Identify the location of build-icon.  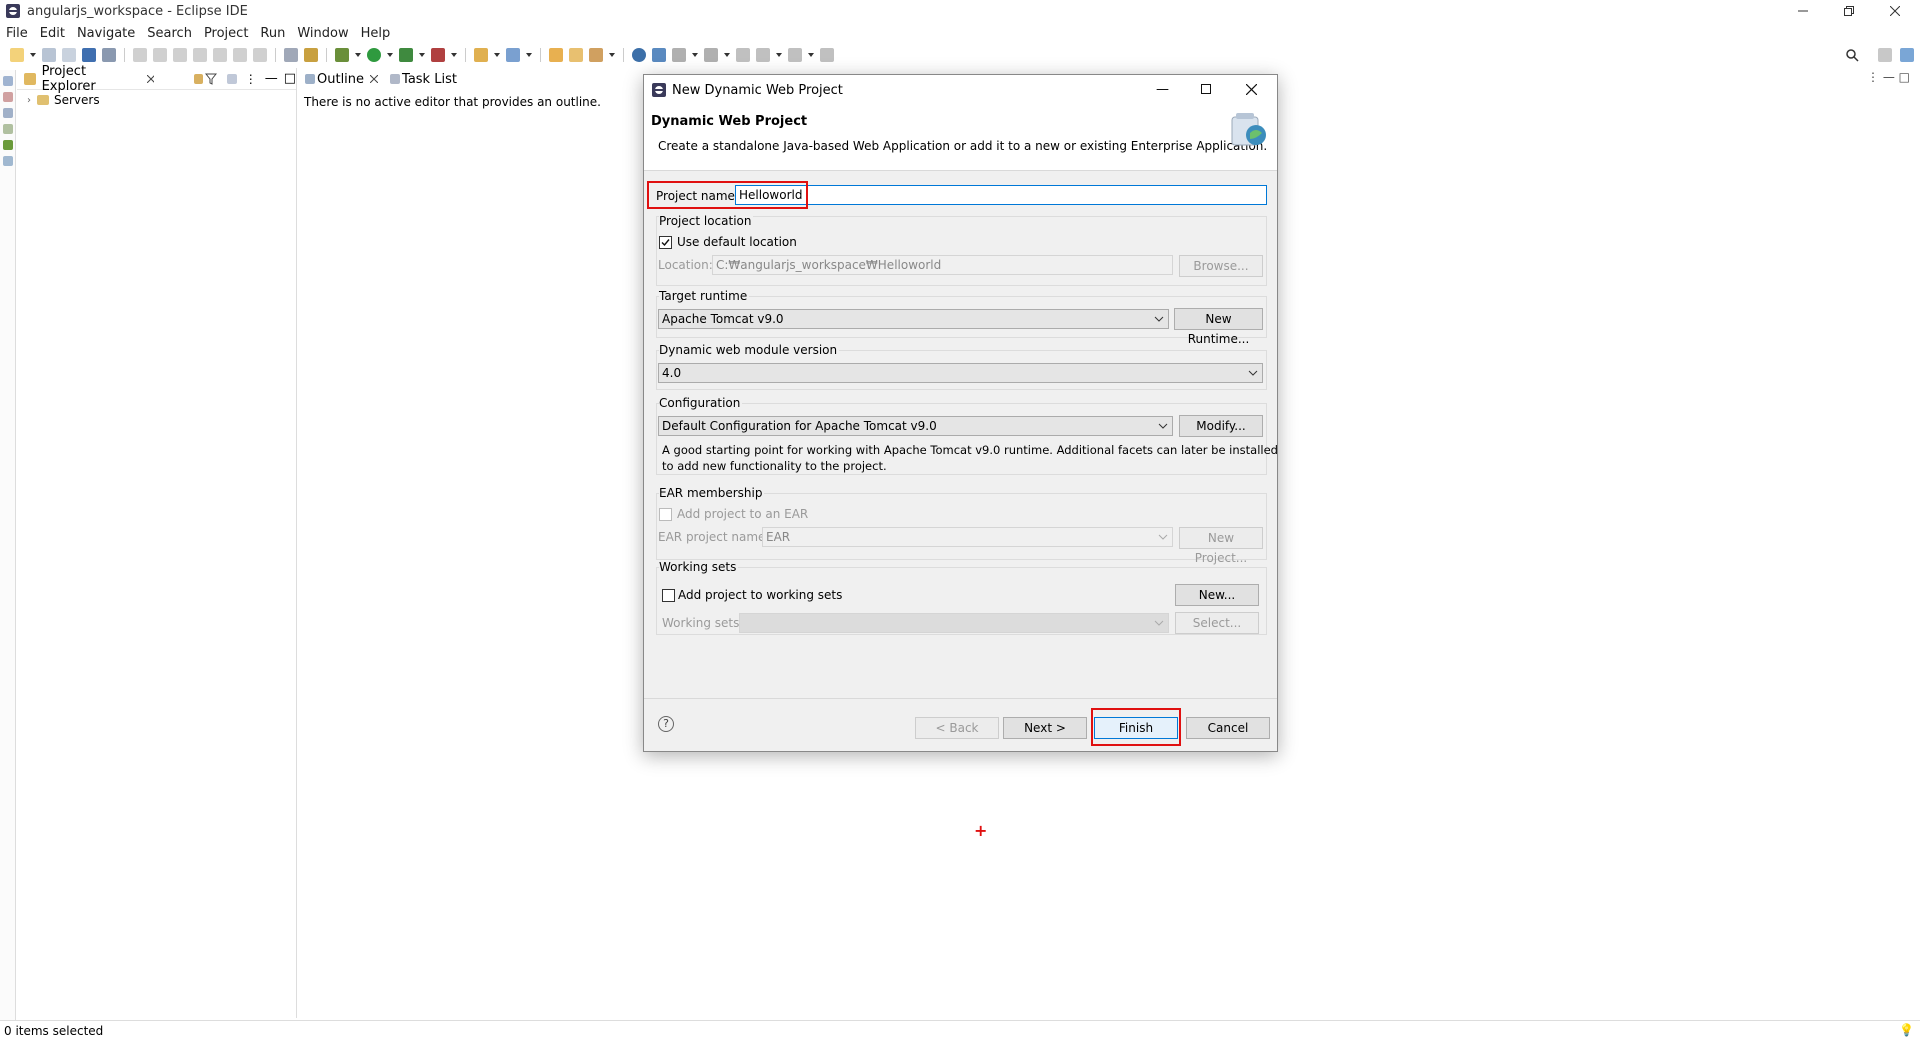
(311, 55).